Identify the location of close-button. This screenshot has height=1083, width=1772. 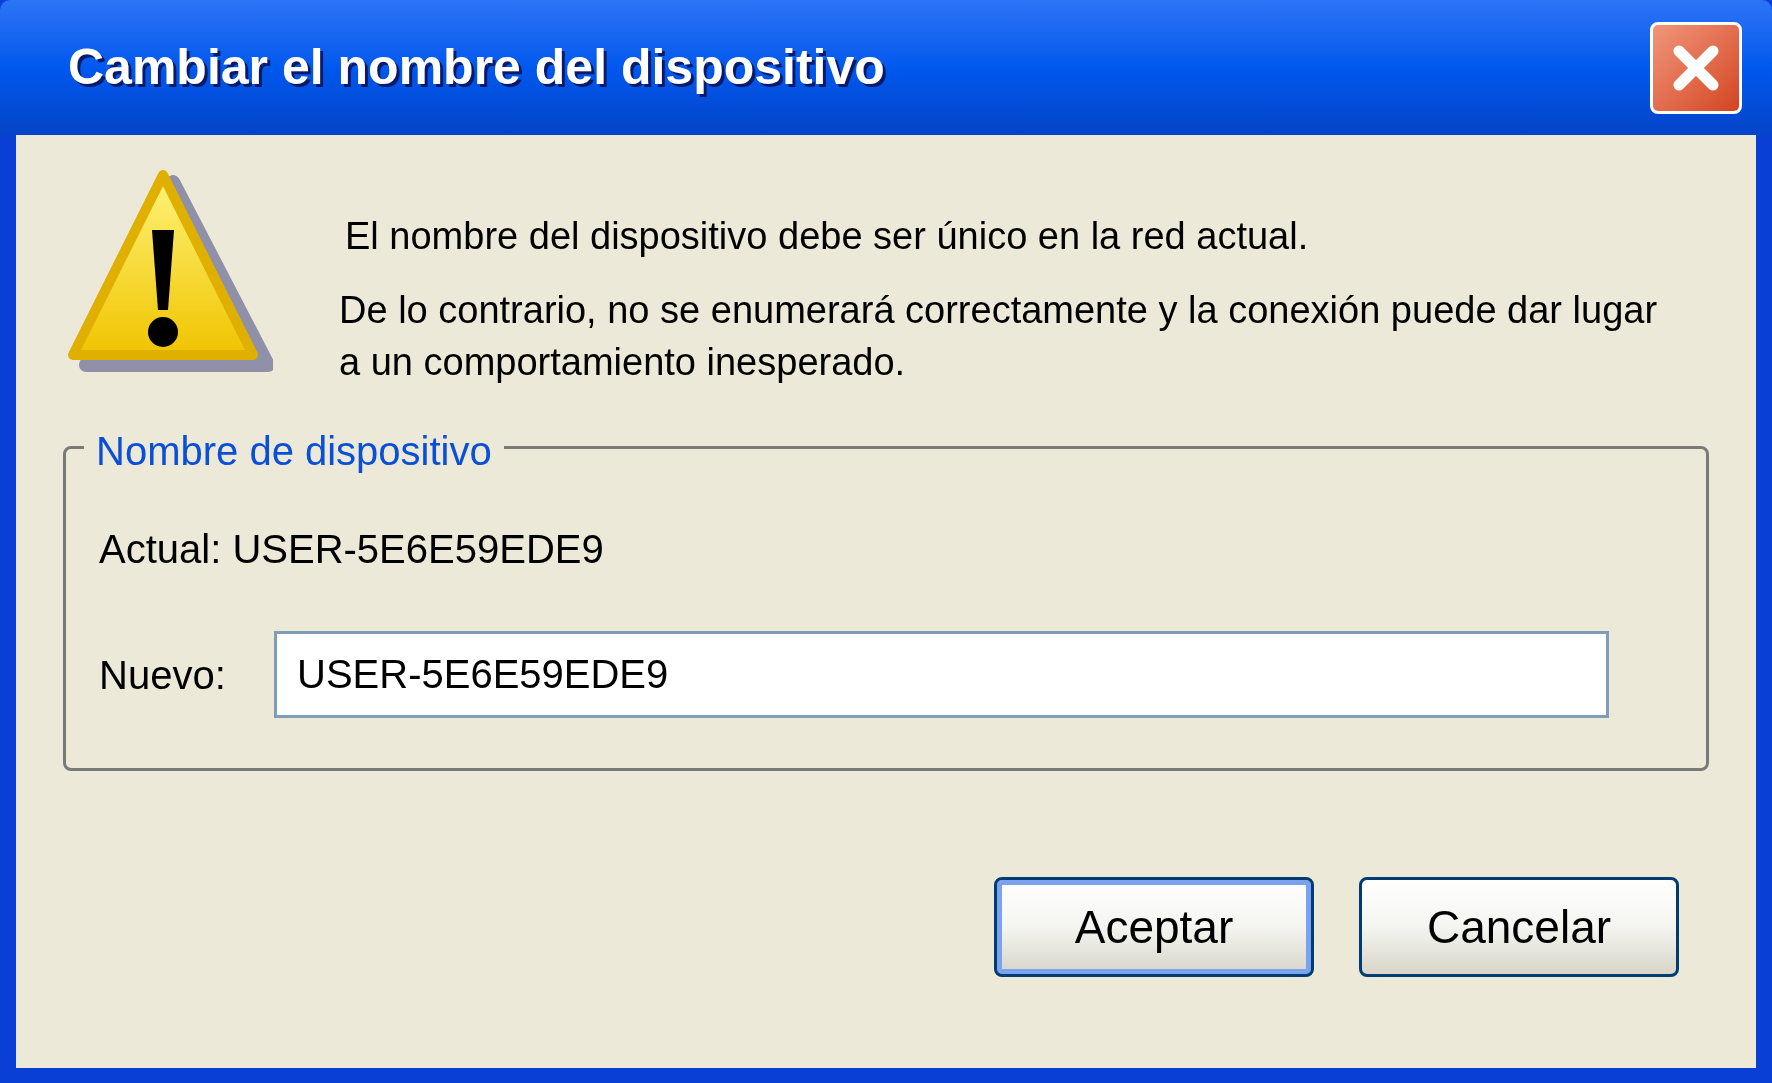
(1696, 67).